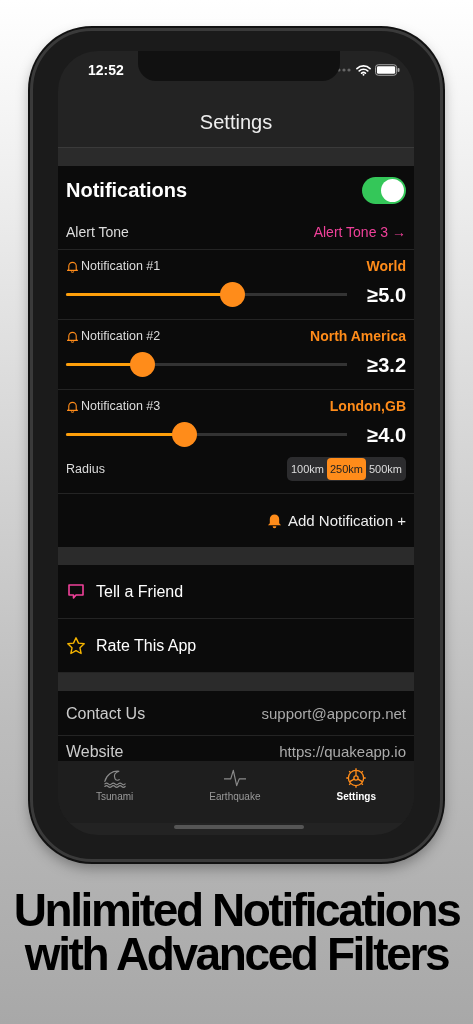  I want to click on star-icon, so click(76, 645).